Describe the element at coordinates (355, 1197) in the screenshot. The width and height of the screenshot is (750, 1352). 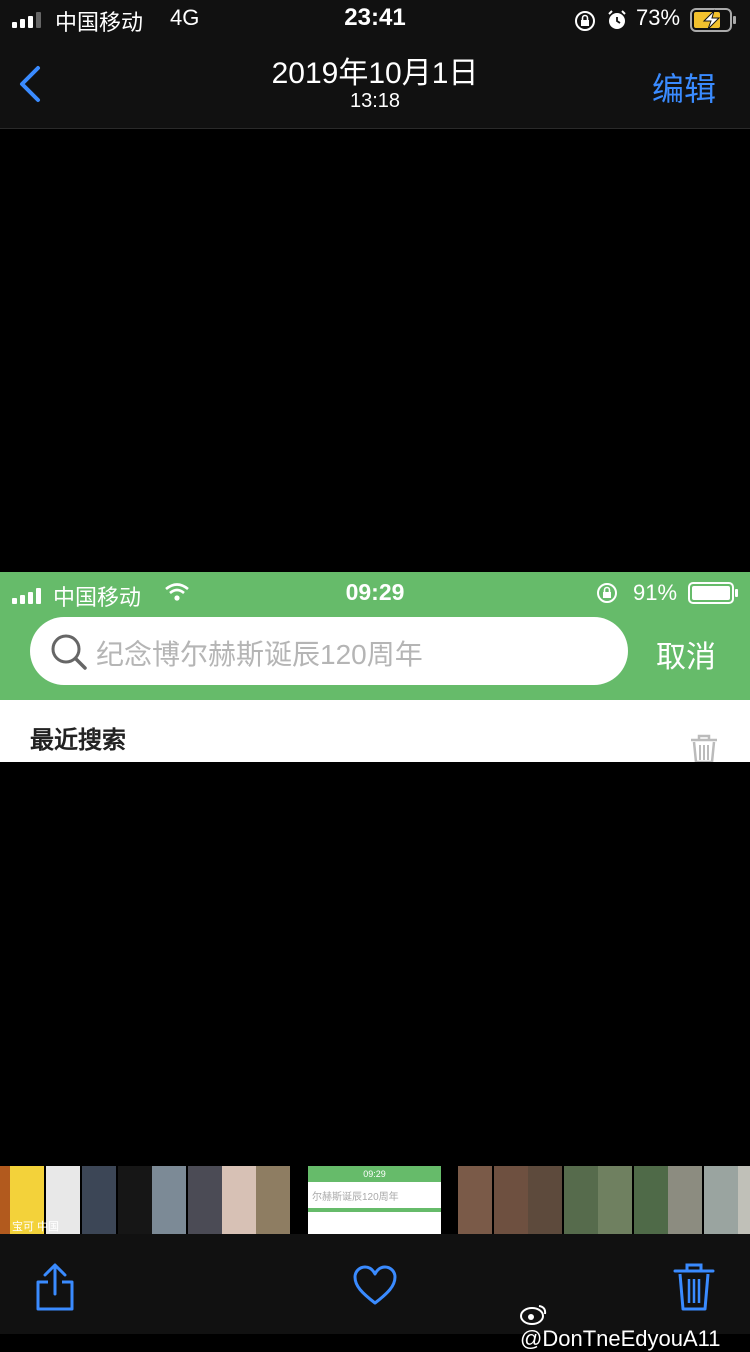
I see `thumbnail-text: 尔赫斯诞辰120周年` at that location.